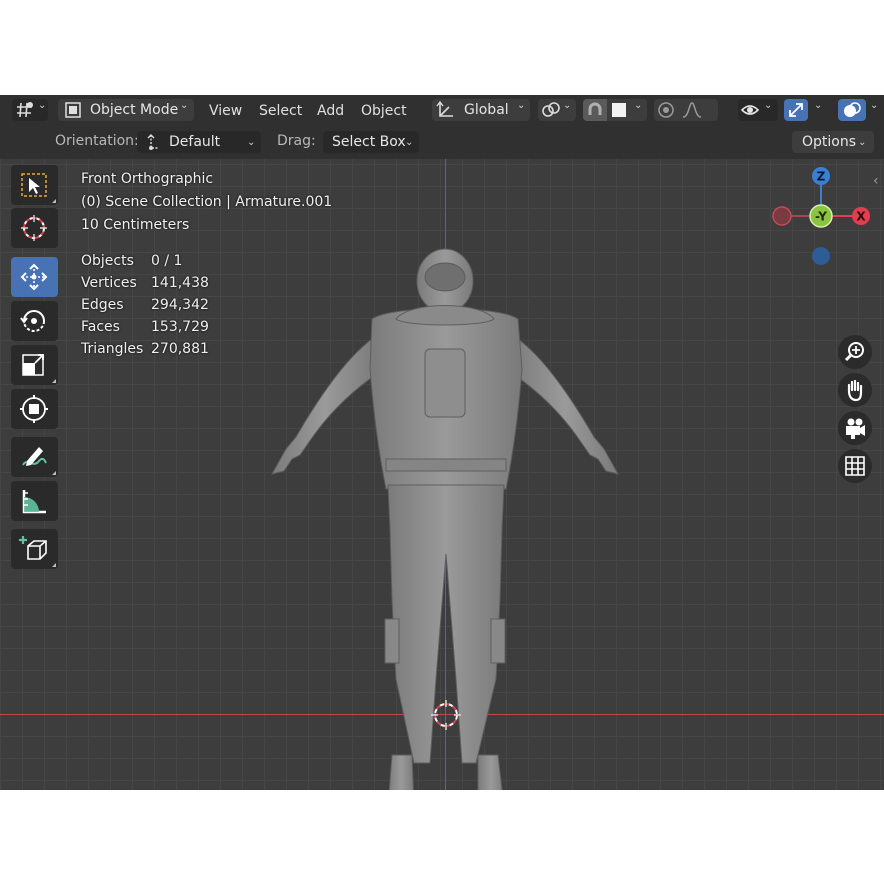 The width and height of the screenshot is (884, 884). I want to click on measure-icon, so click(34, 502).